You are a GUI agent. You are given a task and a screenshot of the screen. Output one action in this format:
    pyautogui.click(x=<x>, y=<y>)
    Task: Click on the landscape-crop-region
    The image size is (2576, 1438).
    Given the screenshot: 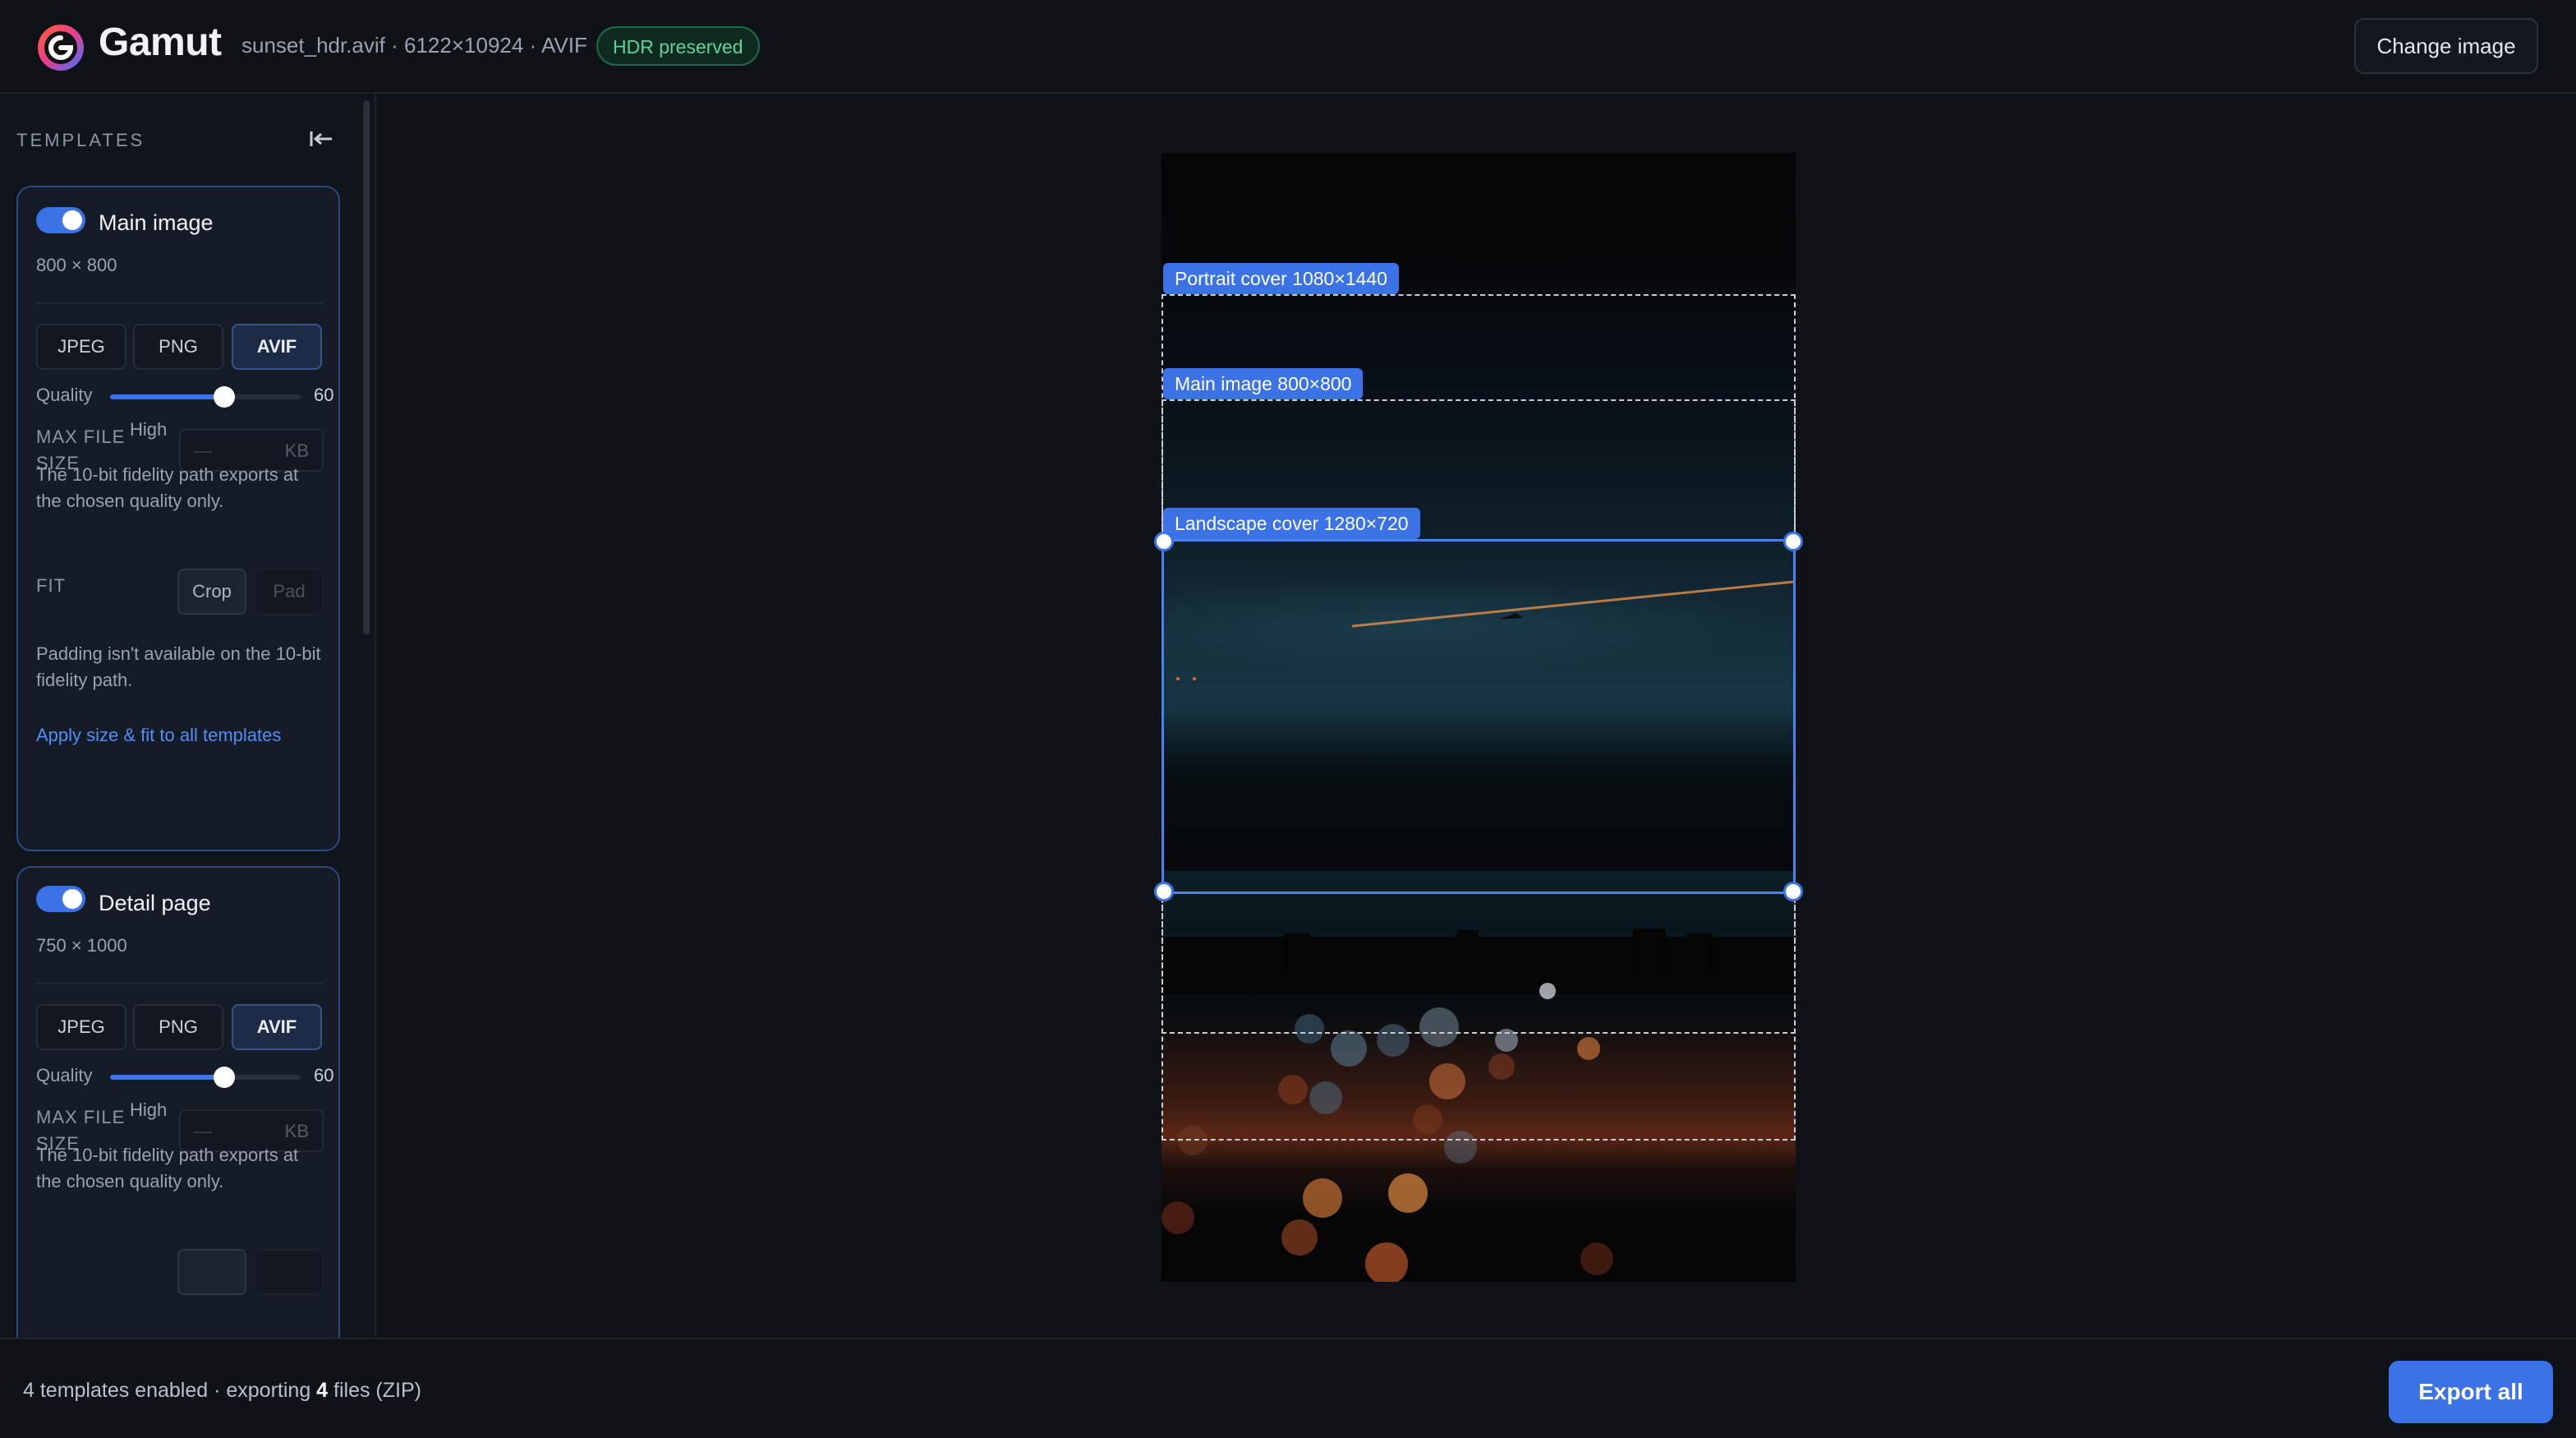 What is the action you would take?
    pyautogui.click(x=1479, y=716)
    